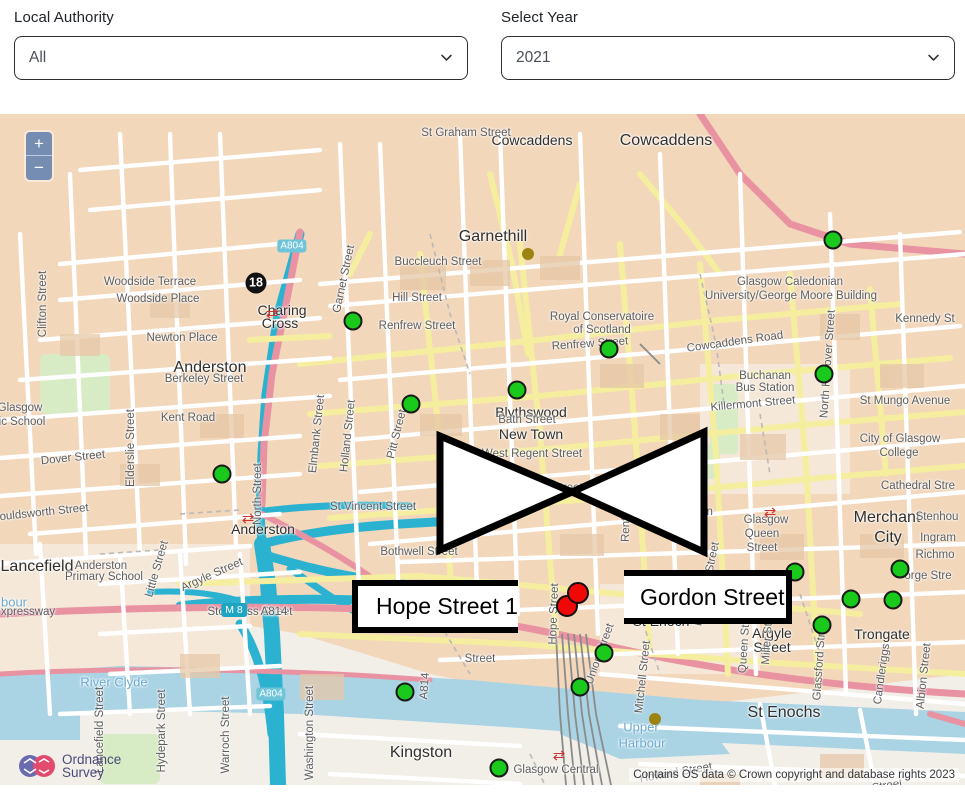 Image resolution: width=965 pixels, height=799 pixels. What do you see at coordinates (578, 593) in the screenshot?
I see `map-marker-red-selected` at bounding box center [578, 593].